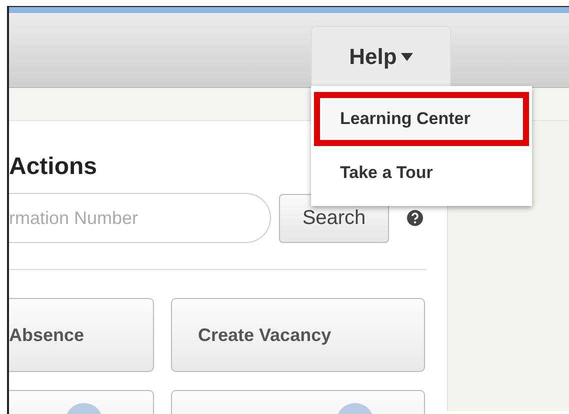 The height and width of the screenshot is (414, 569). What do you see at coordinates (406, 57) in the screenshot?
I see `caret-icon` at bounding box center [406, 57].